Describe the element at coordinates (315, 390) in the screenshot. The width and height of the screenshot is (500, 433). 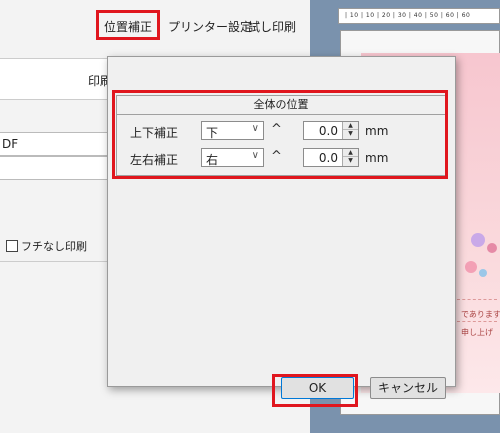
I see `ok-highlight-box` at that location.